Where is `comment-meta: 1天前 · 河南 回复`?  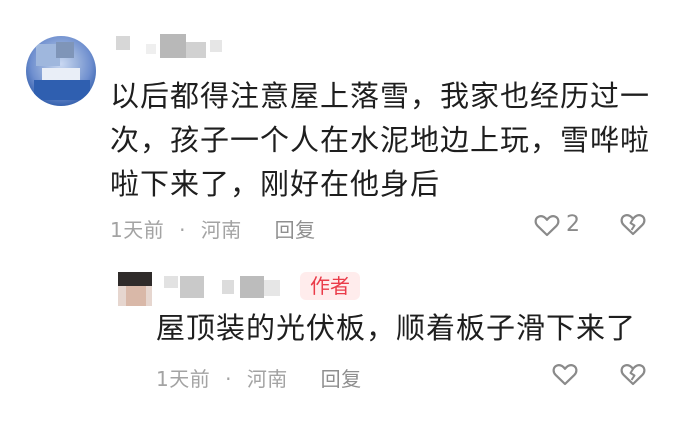
comment-meta: 1天前 · 河南 回复 is located at coordinates (213, 228).